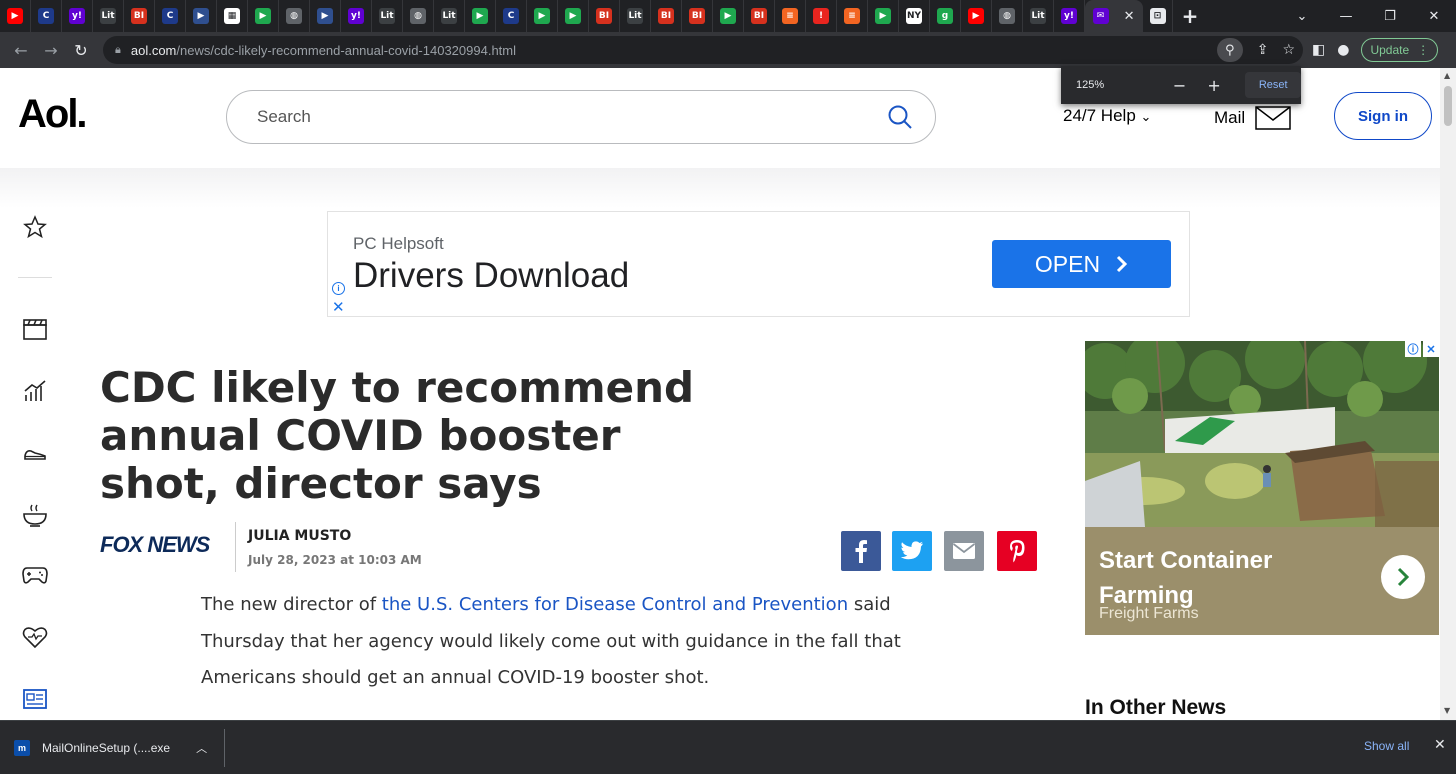  What do you see at coordinates (1263, 50) in the screenshot?
I see `share-icon: ⇪` at bounding box center [1263, 50].